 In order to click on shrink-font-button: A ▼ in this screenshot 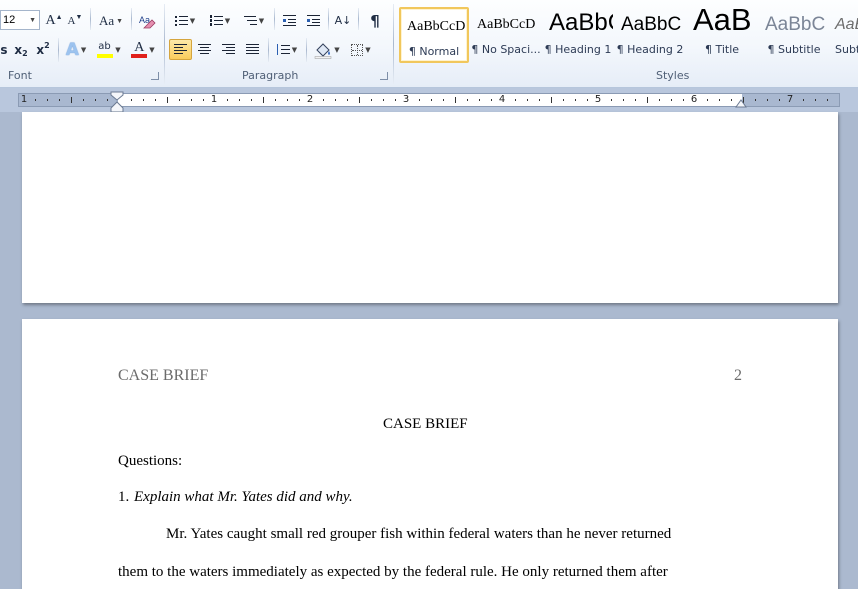, I will do `click(75, 20)`.